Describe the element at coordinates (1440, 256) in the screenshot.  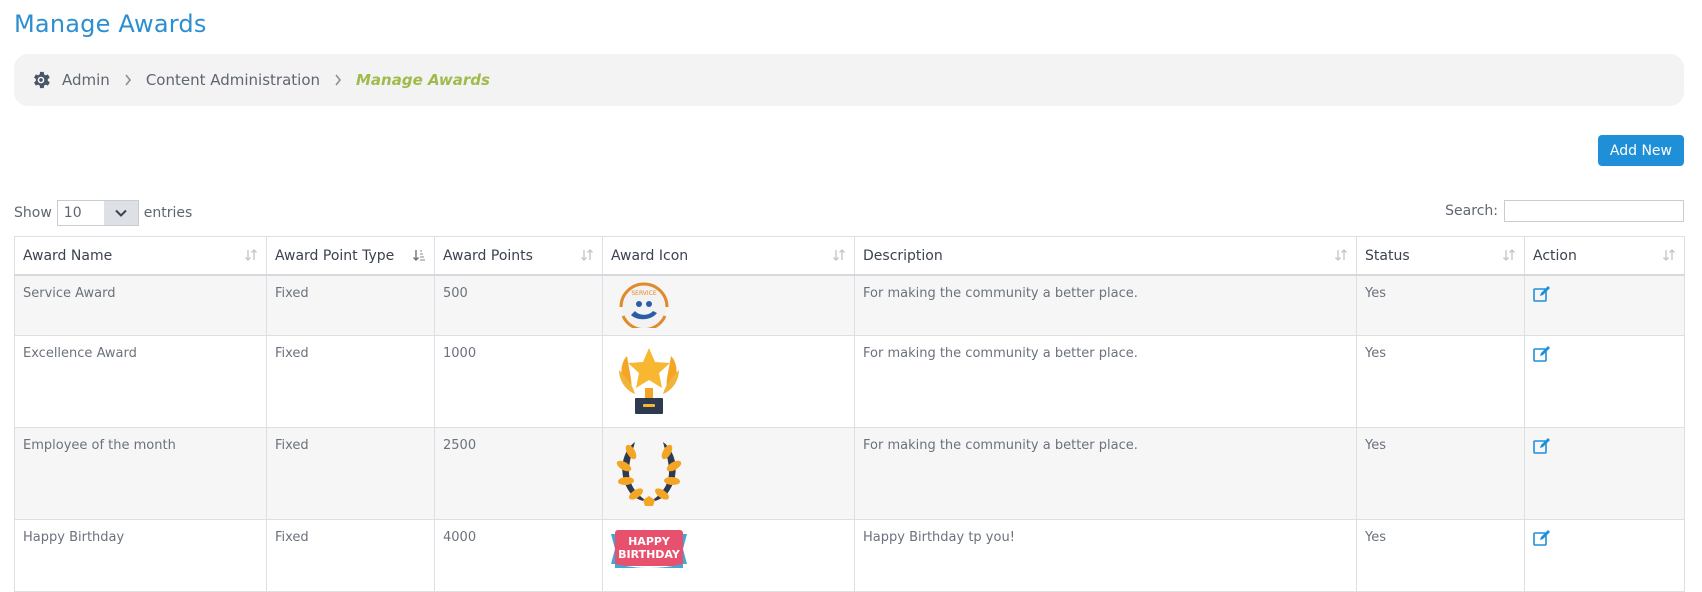
I see `column-header-status: Status` at that location.